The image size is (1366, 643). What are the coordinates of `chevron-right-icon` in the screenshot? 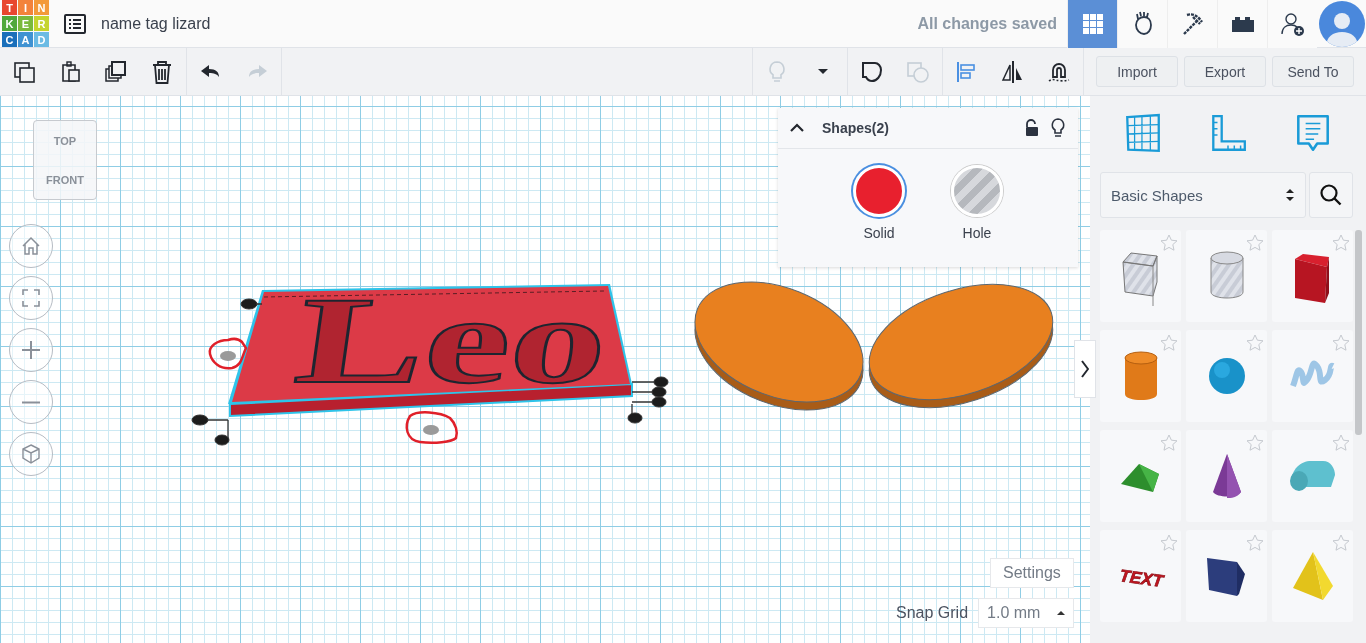 It's located at (1085, 369).